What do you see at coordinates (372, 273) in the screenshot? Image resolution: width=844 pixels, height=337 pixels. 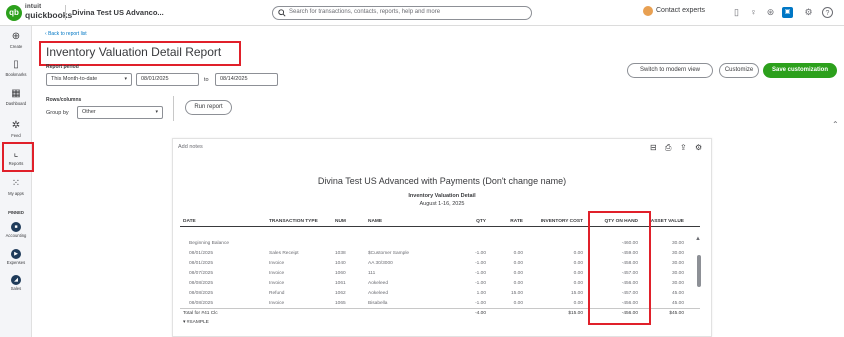 I see `cell-name: 111` at bounding box center [372, 273].